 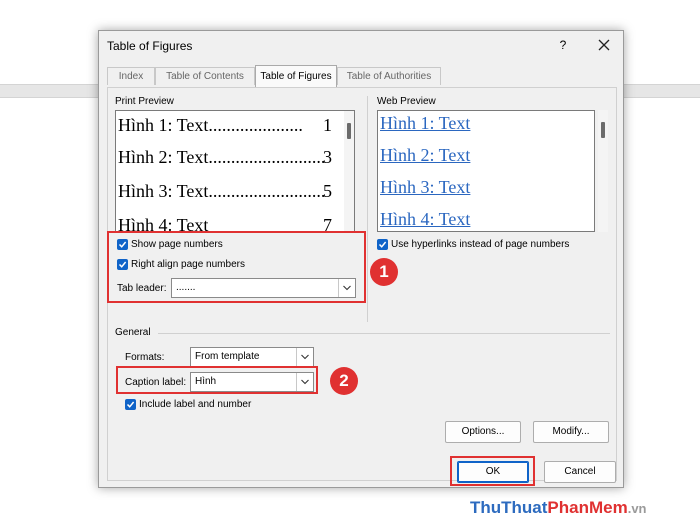 I want to click on use-hyperlinks-label: Use hyperlinks instead of page numbers, so click(x=480, y=244).